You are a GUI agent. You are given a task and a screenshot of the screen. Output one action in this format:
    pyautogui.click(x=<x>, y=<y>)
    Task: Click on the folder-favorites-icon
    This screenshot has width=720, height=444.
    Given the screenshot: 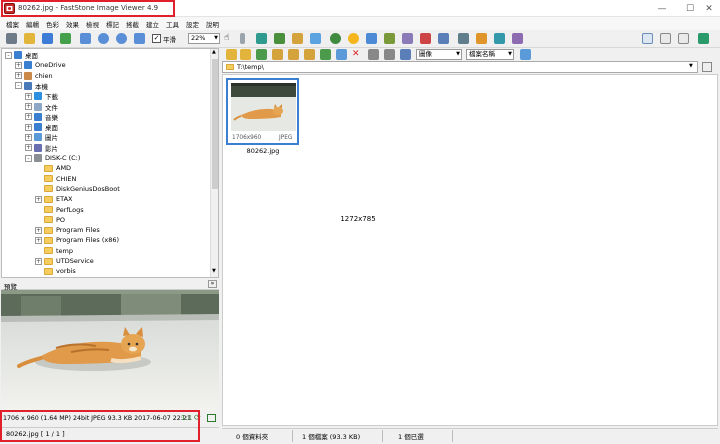 What is the action you would take?
    pyautogui.click(x=277, y=54)
    